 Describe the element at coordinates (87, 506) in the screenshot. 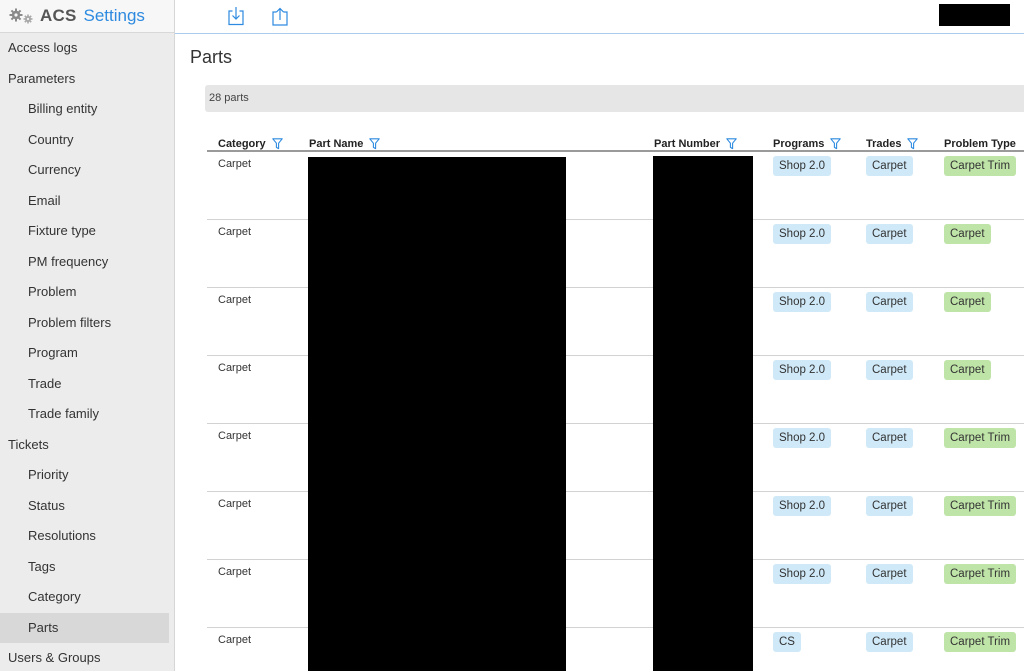

I see `sidebar-item-status: Status` at that location.